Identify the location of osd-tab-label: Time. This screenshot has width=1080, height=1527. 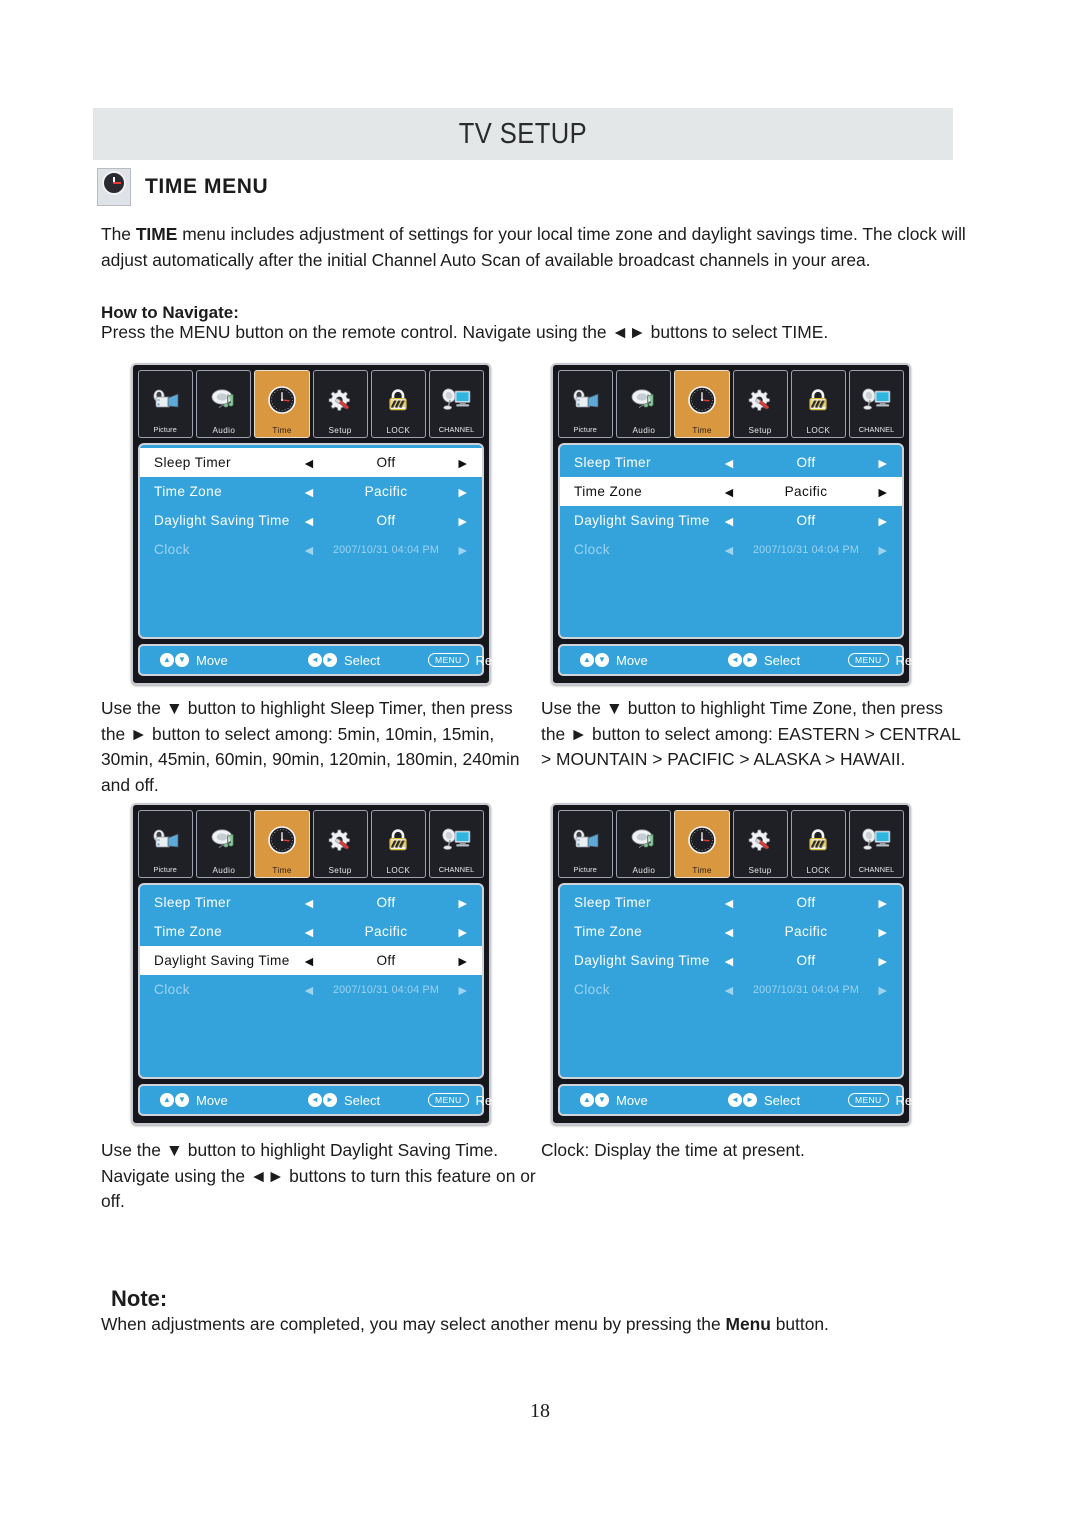
(702, 430).